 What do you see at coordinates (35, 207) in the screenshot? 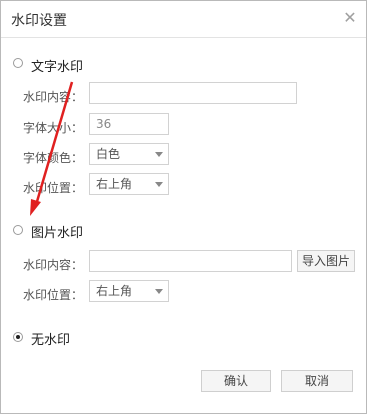
I see `annotation-arrow-head` at bounding box center [35, 207].